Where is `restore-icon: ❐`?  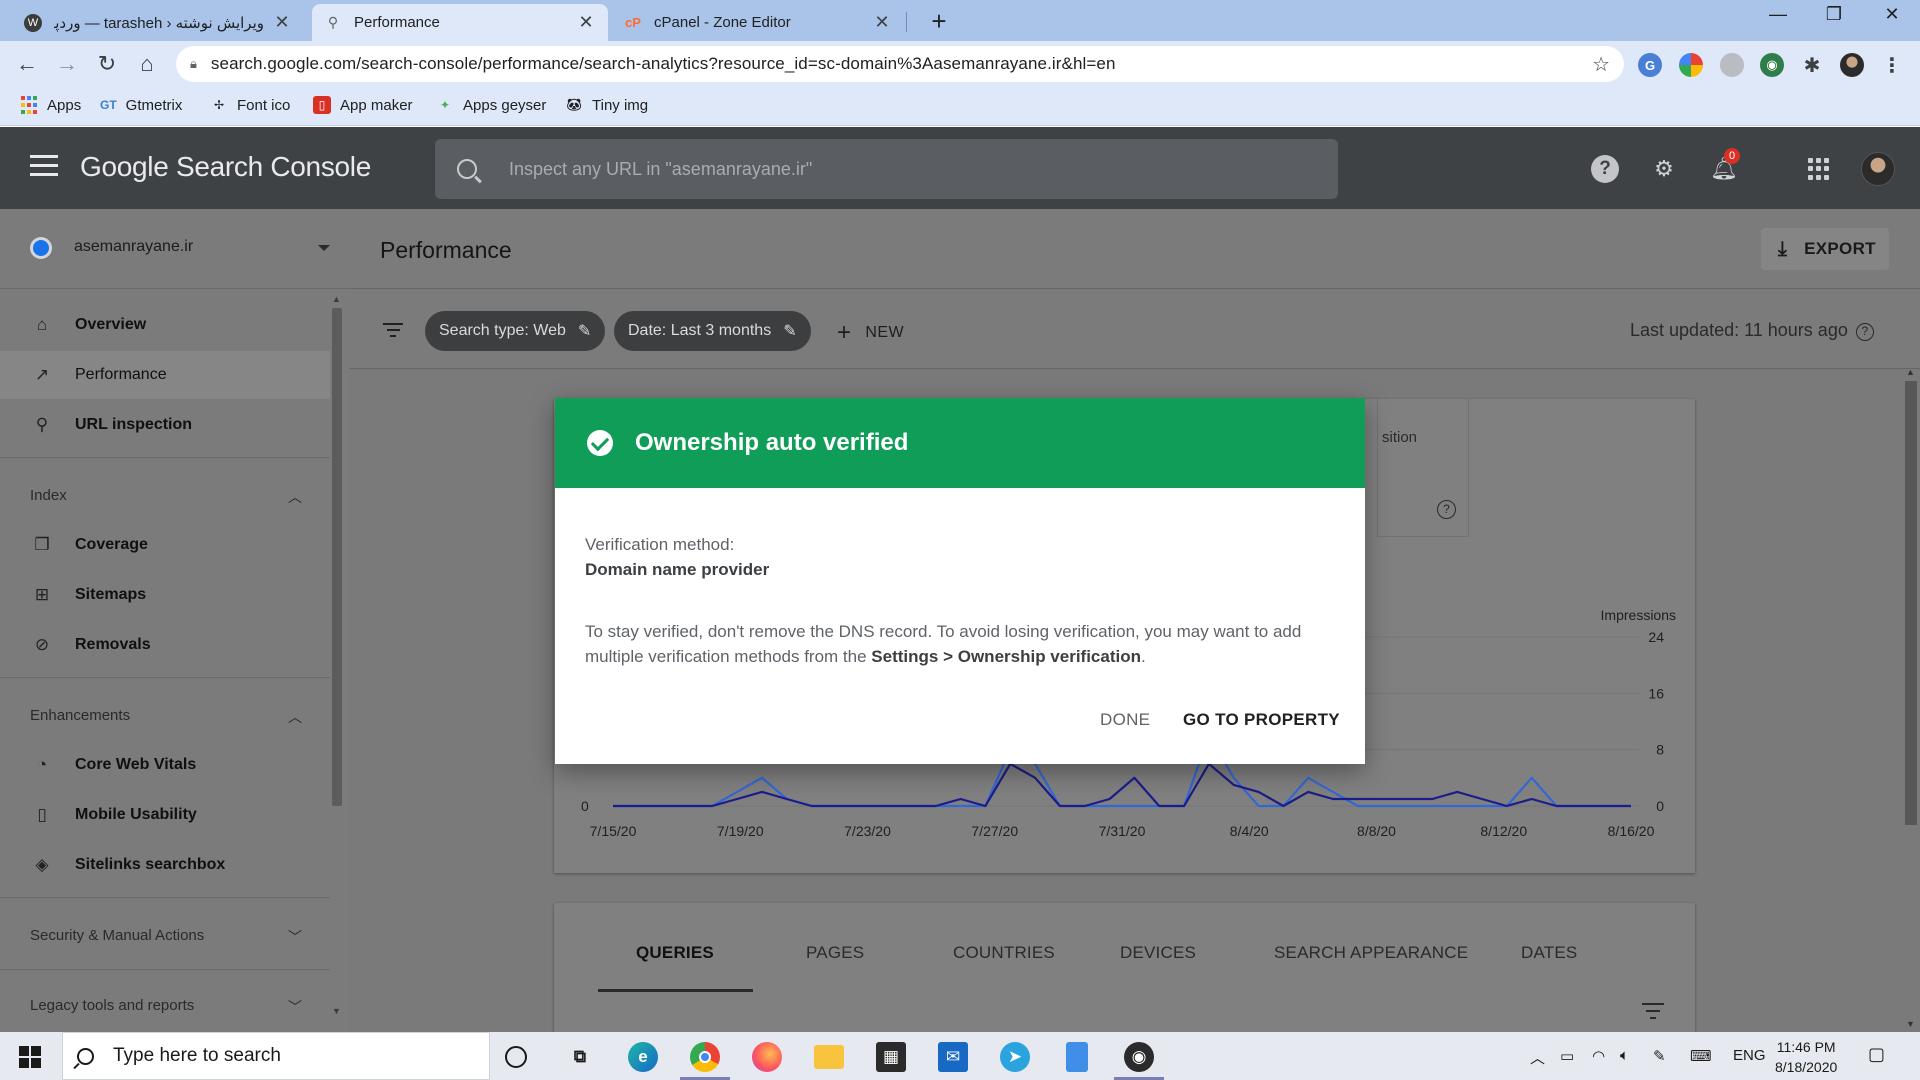 restore-icon: ❐ is located at coordinates (1834, 14).